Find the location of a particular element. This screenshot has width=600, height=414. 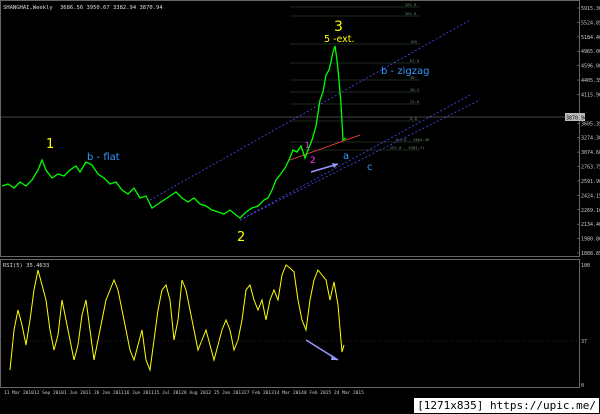

price-tick-label: 1980.80 is located at coordinates (590, 240).